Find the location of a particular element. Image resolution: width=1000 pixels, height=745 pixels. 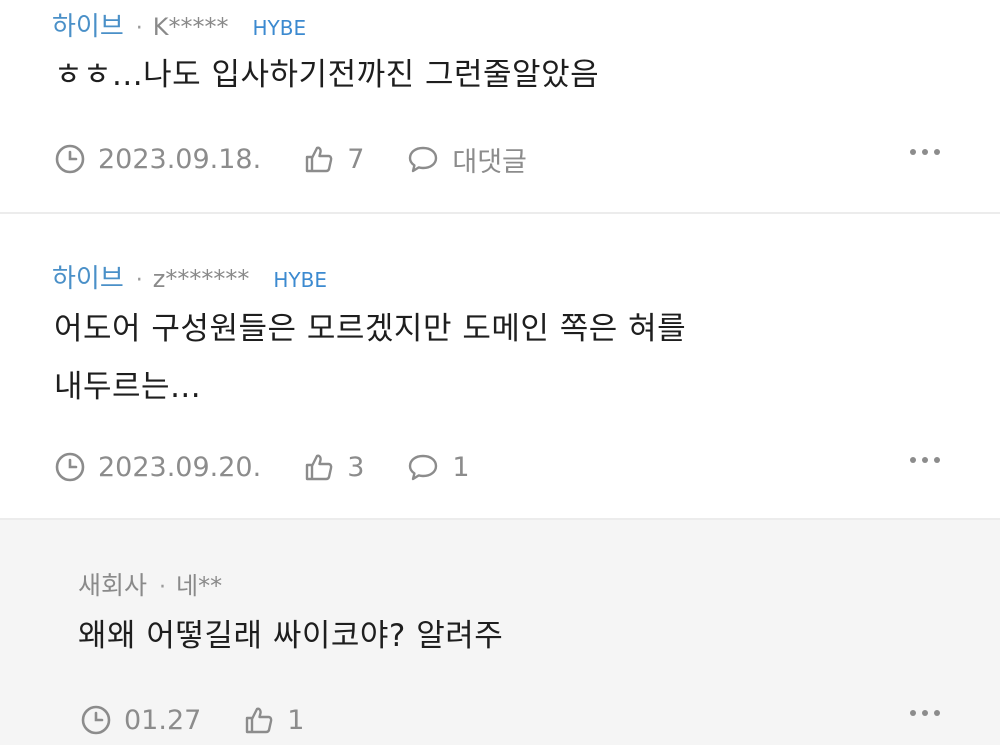

reply-meta: 새회사 · 네** is located at coordinates (150, 584).